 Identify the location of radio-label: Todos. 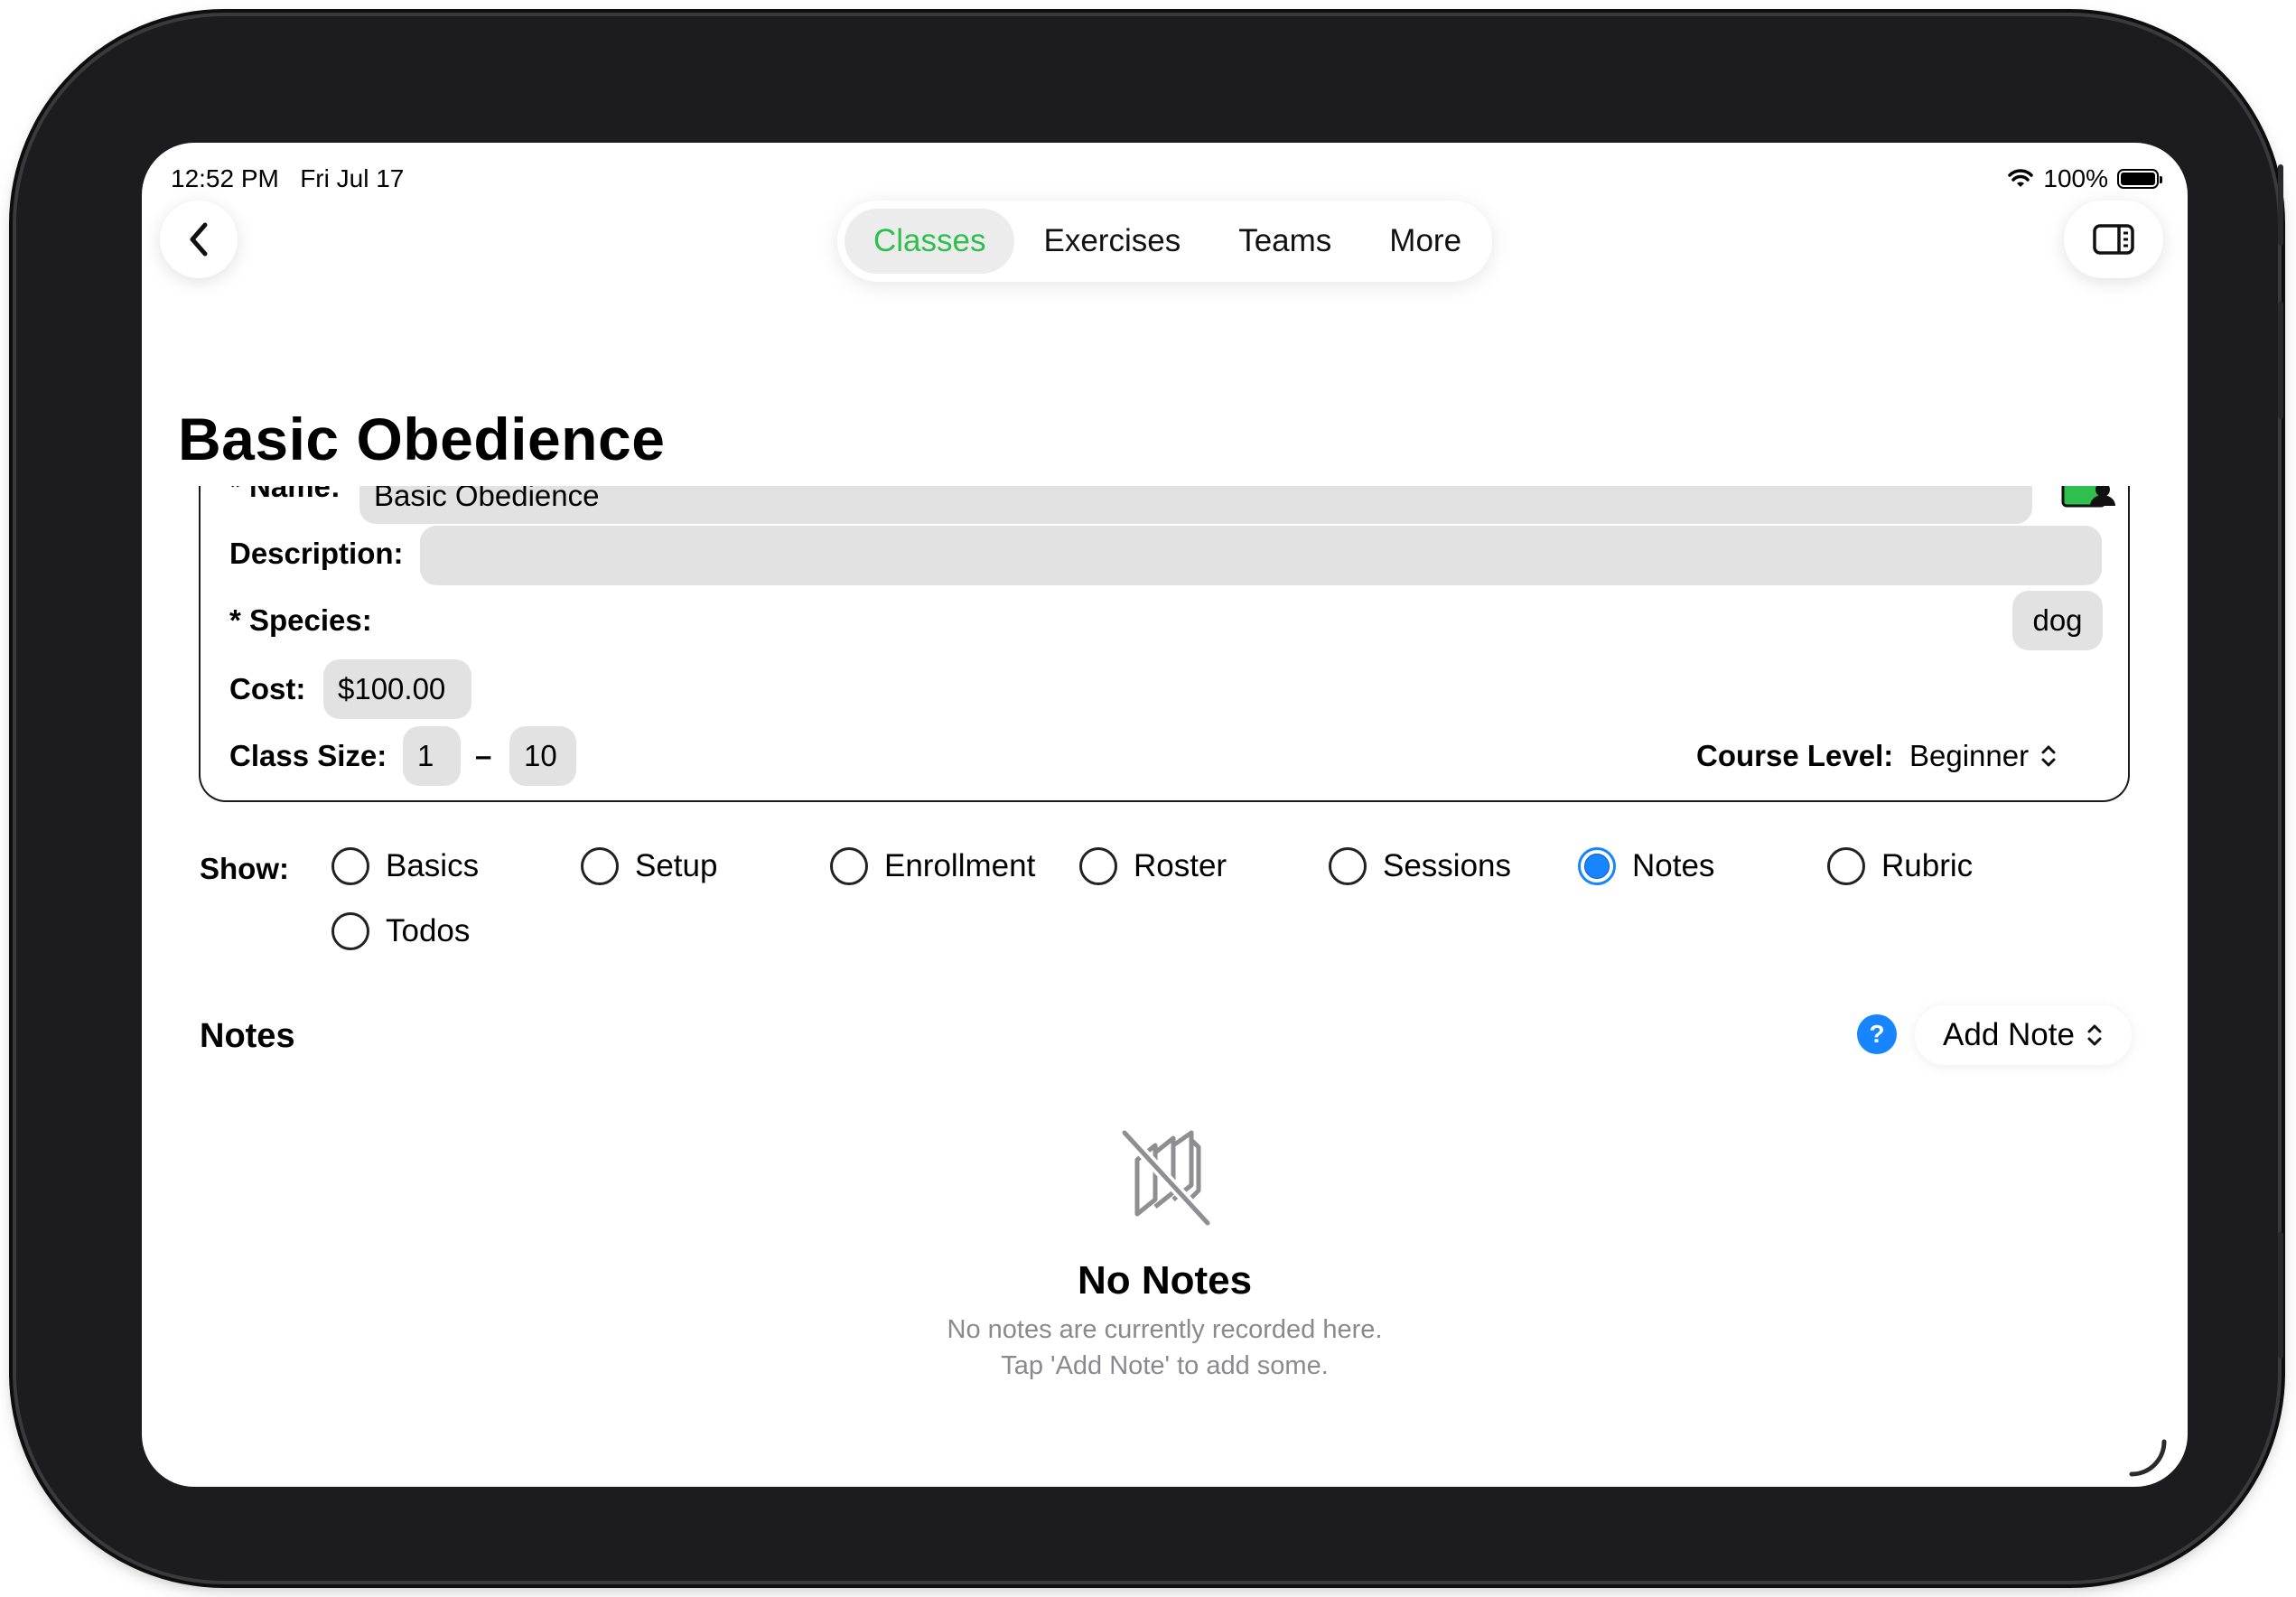
(429, 931).